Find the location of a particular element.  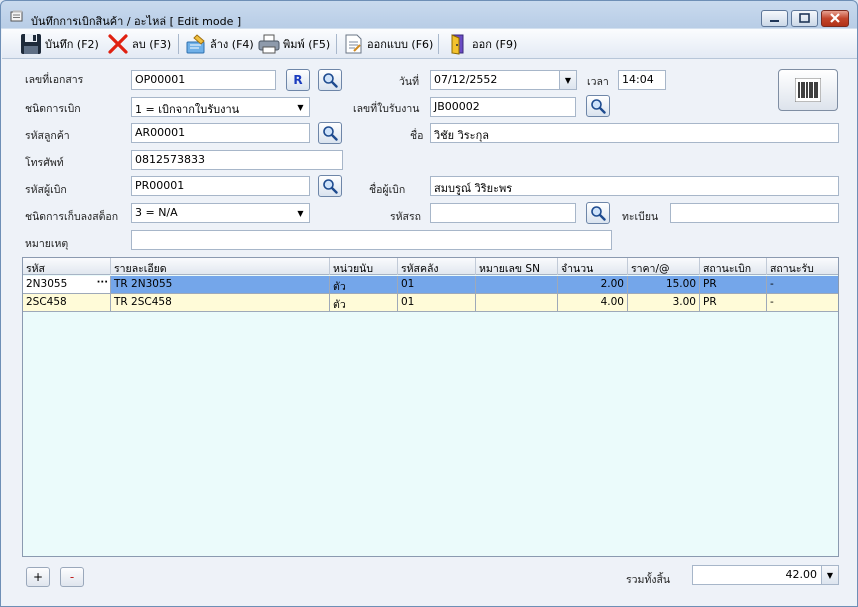

requester-name-field: สมบรูณ์ วิริยะพร is located at coordinates (634, 186).